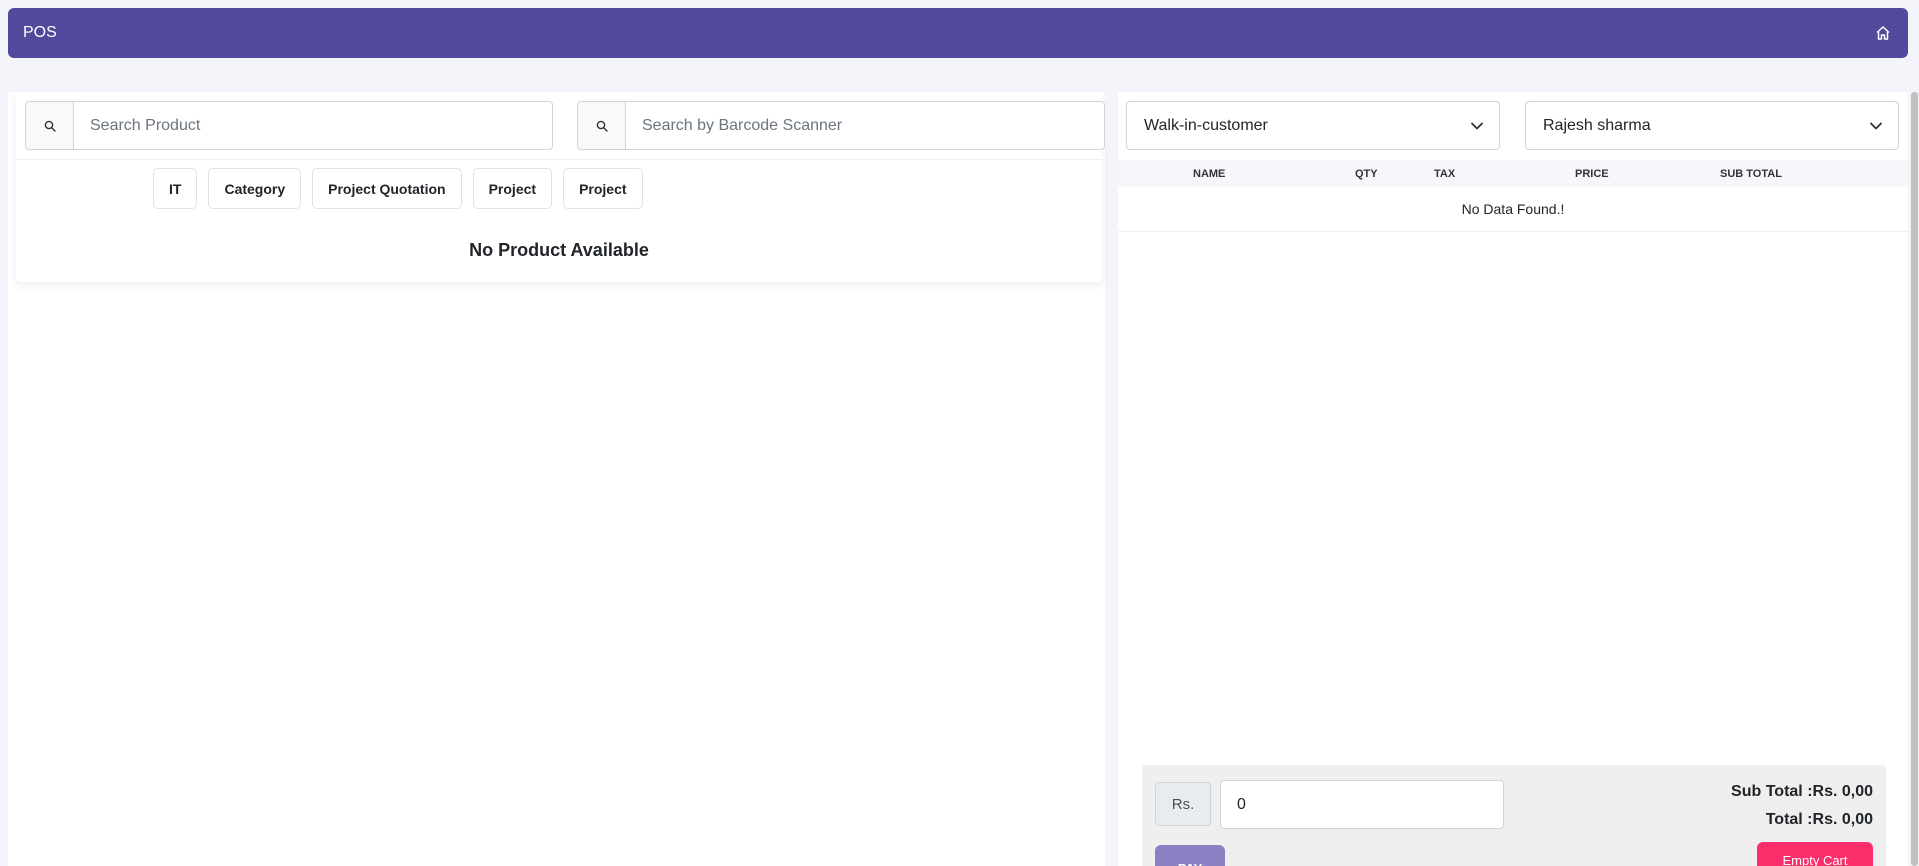 This screenshot has width=1919, height=866. Describe the element at coordinates (1815, 854) in the screenshot. I see `empty-cart-button: Empty Cart` at that location.